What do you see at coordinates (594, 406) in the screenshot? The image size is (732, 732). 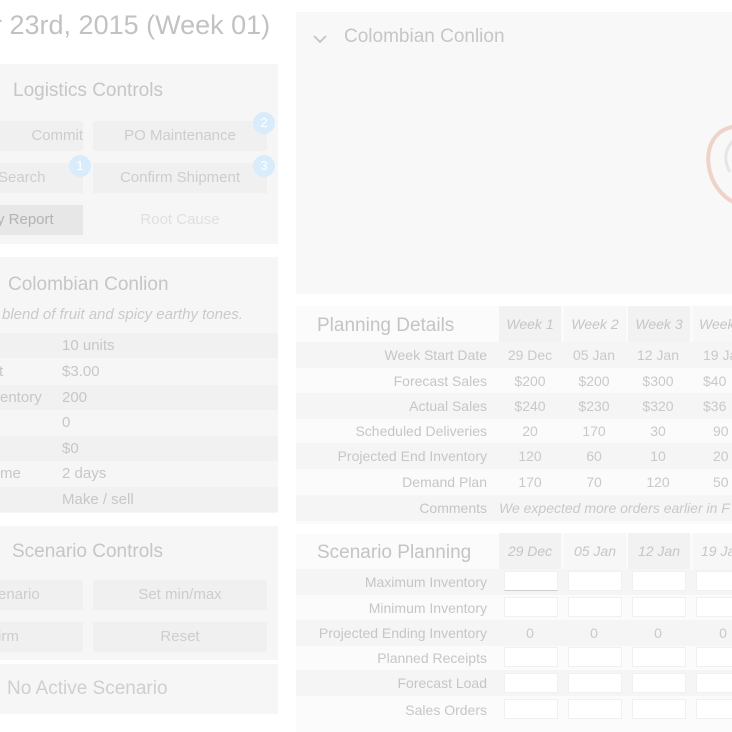 I see `planning-cell: $230` at bounding box center [594, 406].